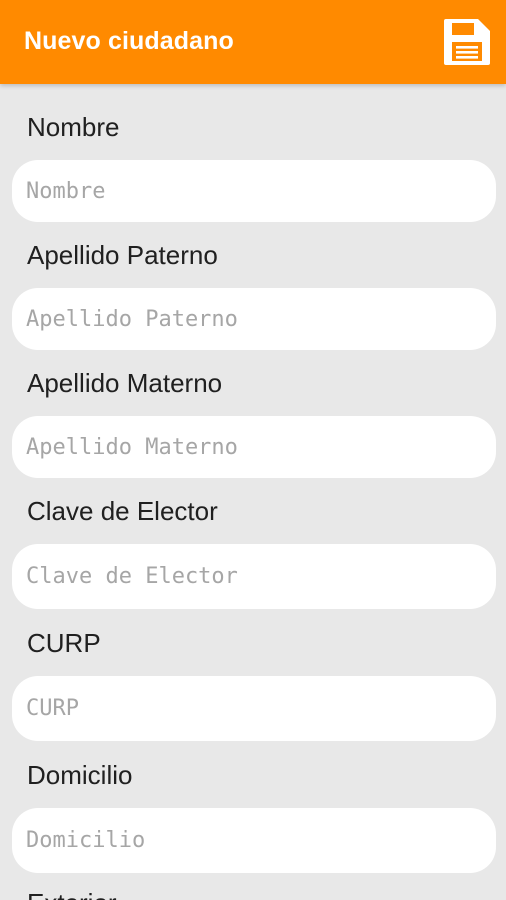 The height and width of the screenshot is (900, 506). I want to click on apellido-paterno-input, so click(254, 319).